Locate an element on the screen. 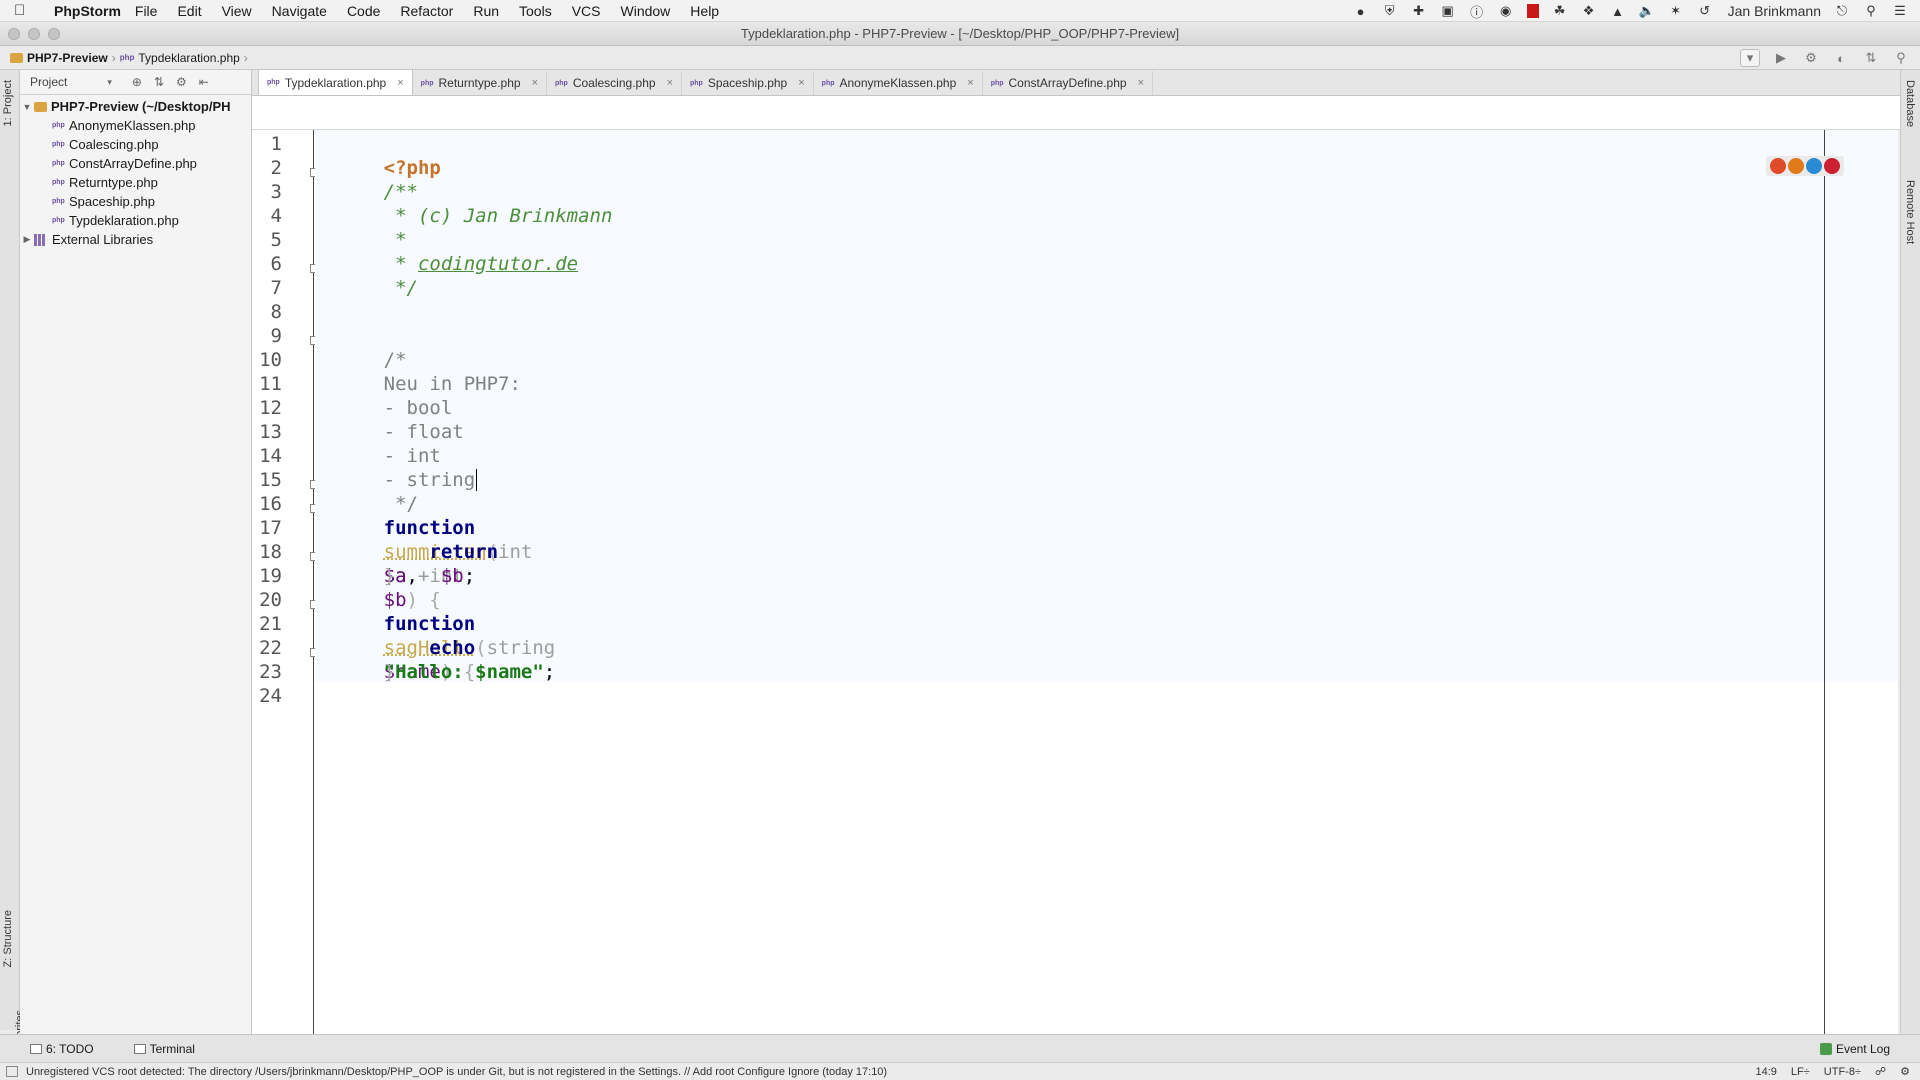 This screenshot has height=1080, width=1920. tray-bluetooth-icon: ✶ is located at coordinates (1676, 10).